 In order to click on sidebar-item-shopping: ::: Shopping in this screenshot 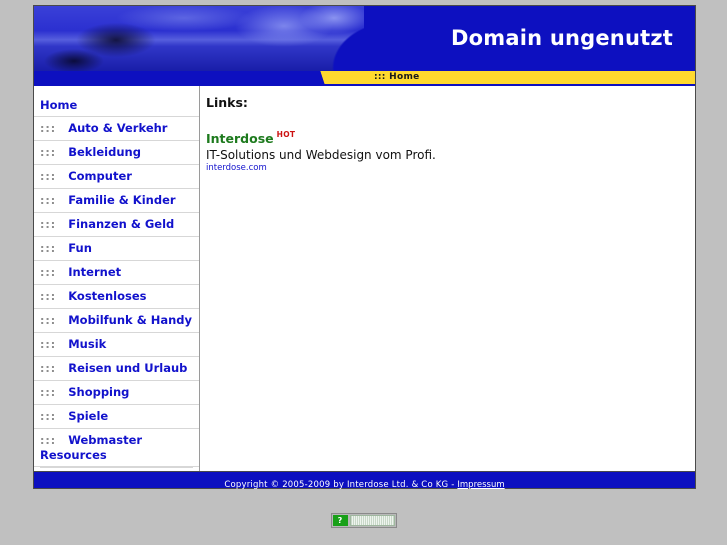, I will do `click(116, 393)`.